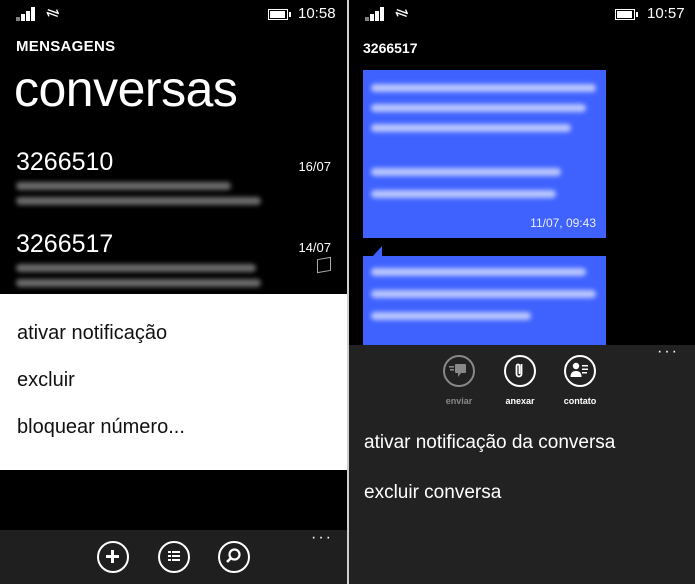 The width and height of the screenshot is (695, 584). Describe the element at coordinates (580, 401) in the screenshot. I see `contact-label: contato` at that location.